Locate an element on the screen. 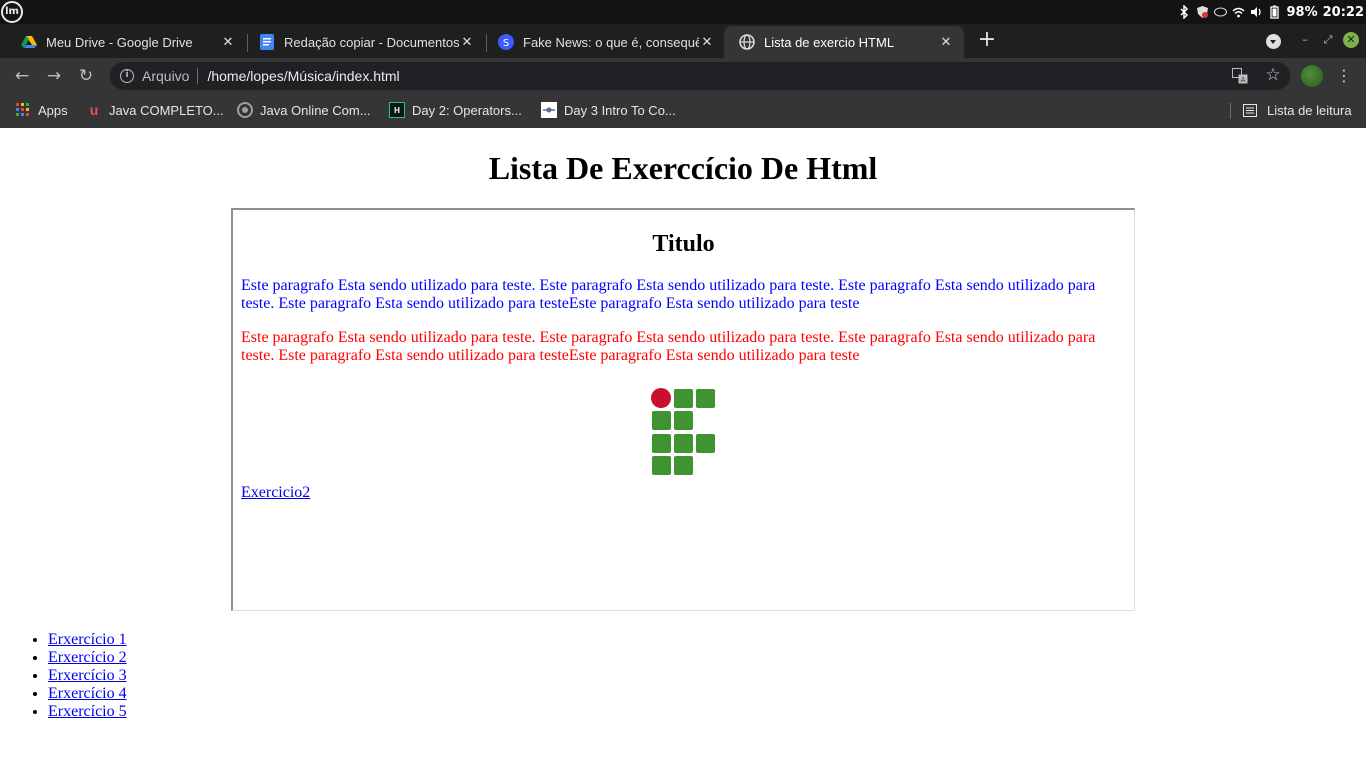 The height and width of the screenshot is (768, 1366). forward-button: → is located at coordinates (54, 76).